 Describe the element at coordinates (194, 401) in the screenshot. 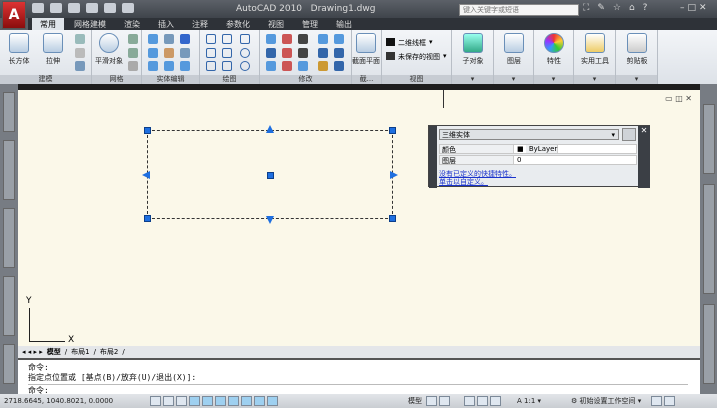

I see `polar-toggle` at that location.